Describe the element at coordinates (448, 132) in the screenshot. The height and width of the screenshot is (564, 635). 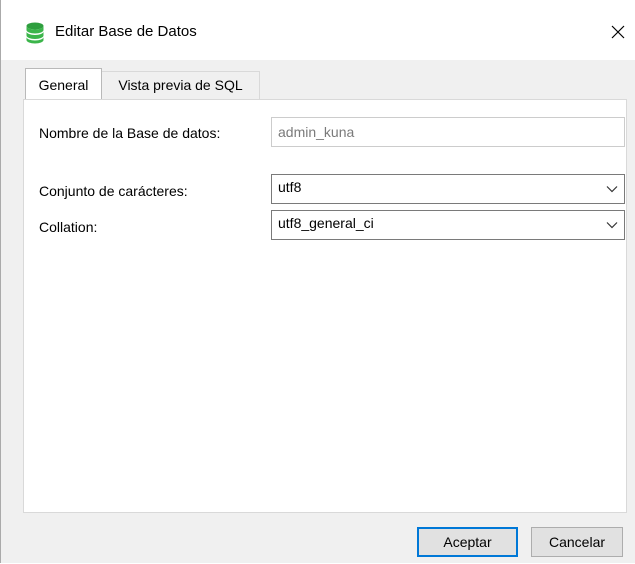
I see `db-name-field: admin_kuna` at that location.